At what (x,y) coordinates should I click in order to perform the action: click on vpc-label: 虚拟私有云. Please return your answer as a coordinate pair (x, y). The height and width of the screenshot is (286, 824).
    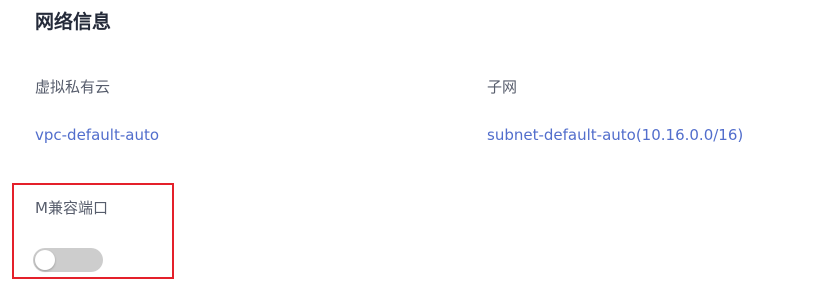
    Looking at the image, I should click on (73, 87).